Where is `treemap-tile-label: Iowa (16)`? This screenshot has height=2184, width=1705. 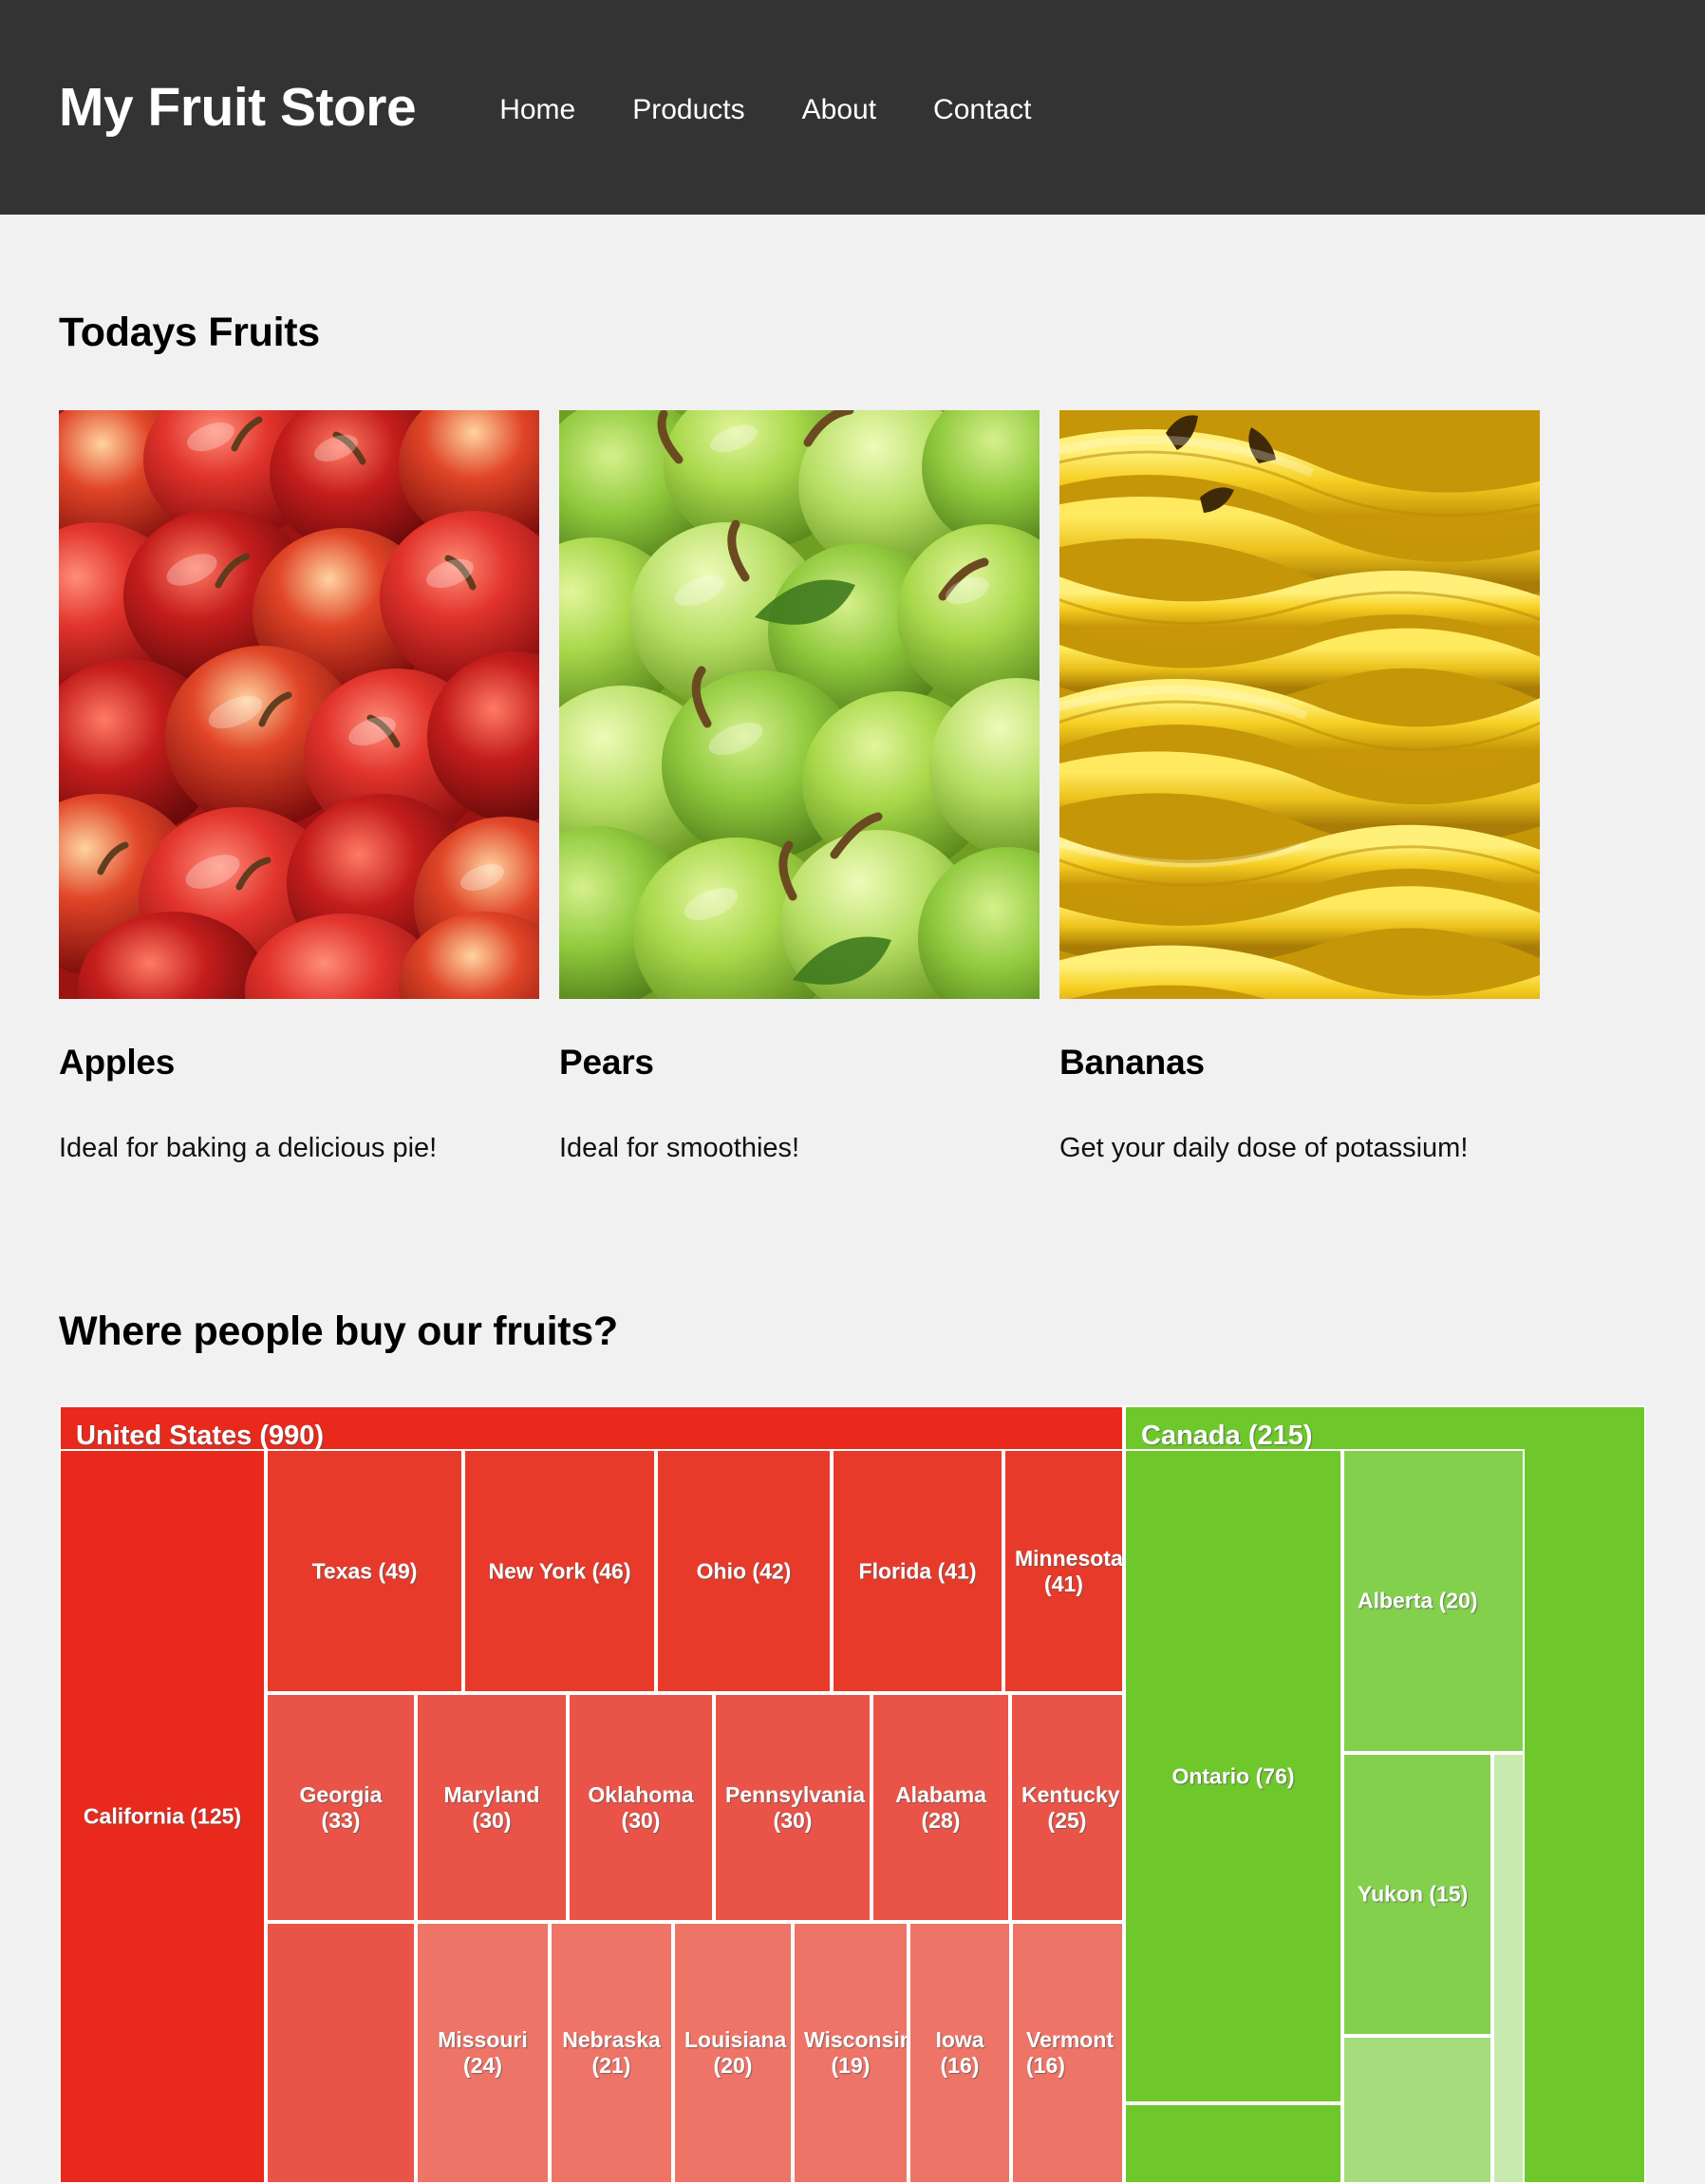
treemap-tile-label: Iowa (16) is located at coordinates (959, 2052).